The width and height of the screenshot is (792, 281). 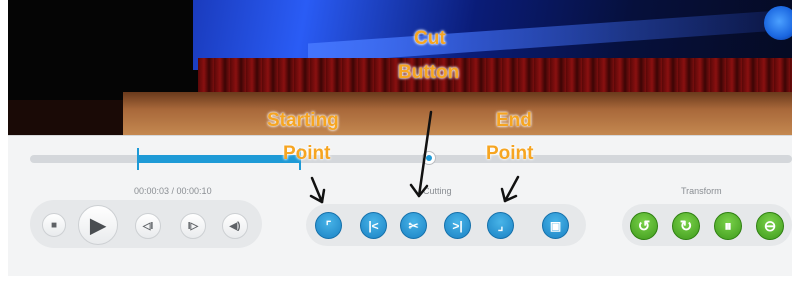 I want to click on rotate-right-button: ↻, so click(x=686, y=226).